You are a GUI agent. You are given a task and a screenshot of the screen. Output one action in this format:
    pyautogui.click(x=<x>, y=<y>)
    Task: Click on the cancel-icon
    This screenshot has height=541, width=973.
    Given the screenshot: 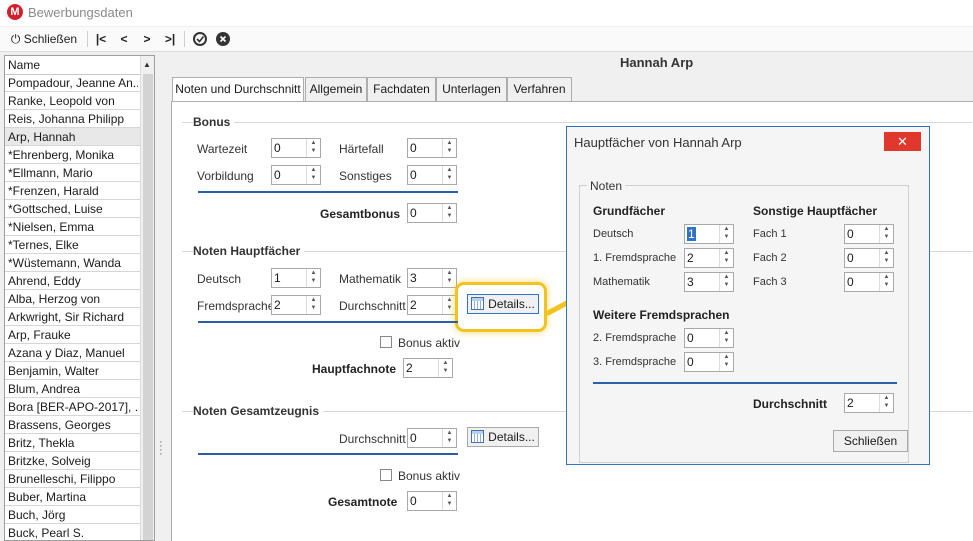 What is the action you would take?
    pyautogui.click(x=223, y=39)
    